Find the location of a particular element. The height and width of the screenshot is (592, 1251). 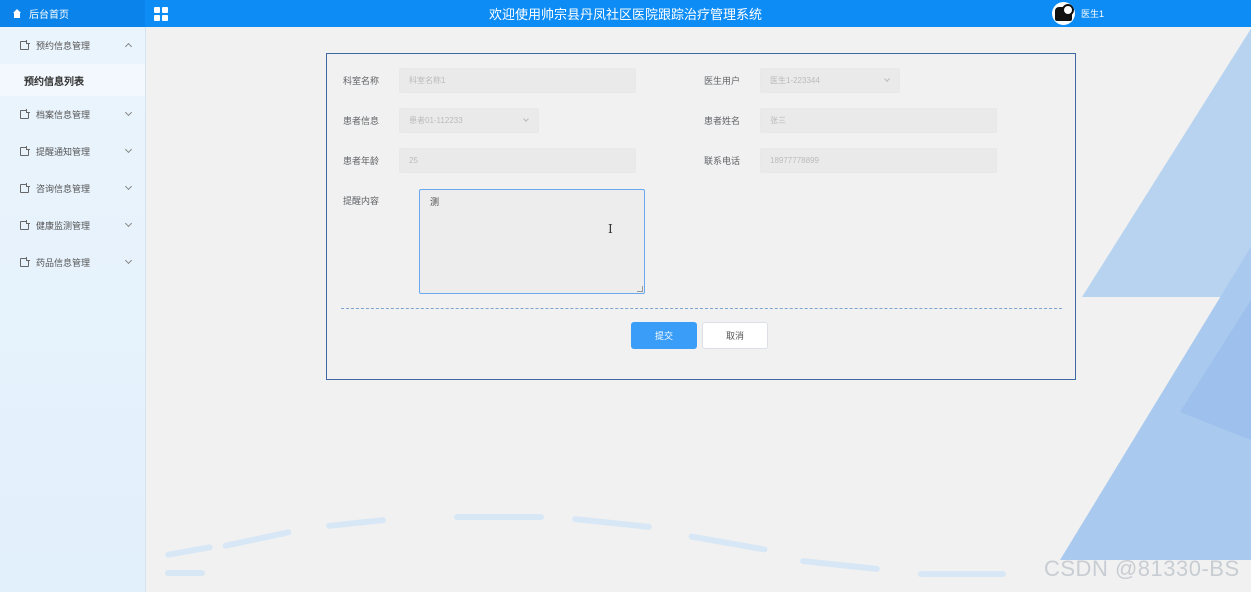

dept-input: 科室名称1 is located at coordinates (517, 80).